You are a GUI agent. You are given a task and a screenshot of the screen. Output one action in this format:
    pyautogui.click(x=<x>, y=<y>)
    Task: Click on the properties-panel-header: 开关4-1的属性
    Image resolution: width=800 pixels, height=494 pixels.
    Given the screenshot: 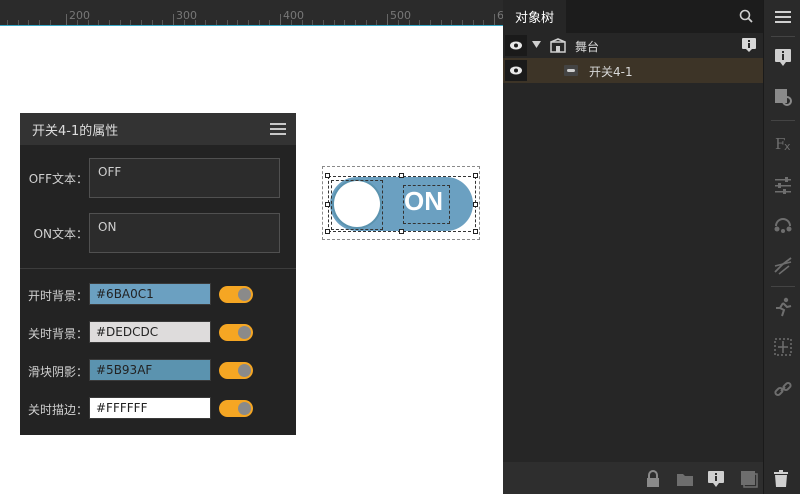 What is the action you would take?
    pyautogui.click(x=158, y=129)
    